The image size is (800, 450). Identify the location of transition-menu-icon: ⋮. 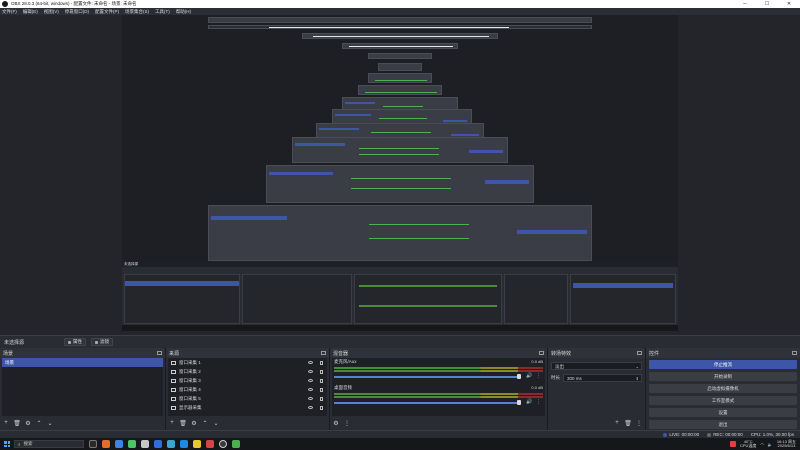
(639, 423).